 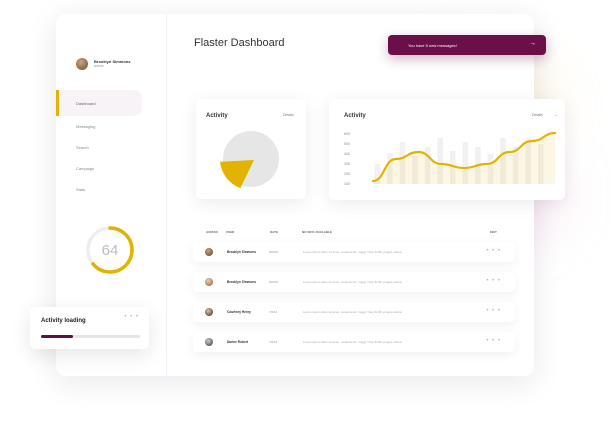 What do you see at coordinates (212, 232) in the screenshot?
I see `column-header: AVATAR` at bounding box center [212, 232].